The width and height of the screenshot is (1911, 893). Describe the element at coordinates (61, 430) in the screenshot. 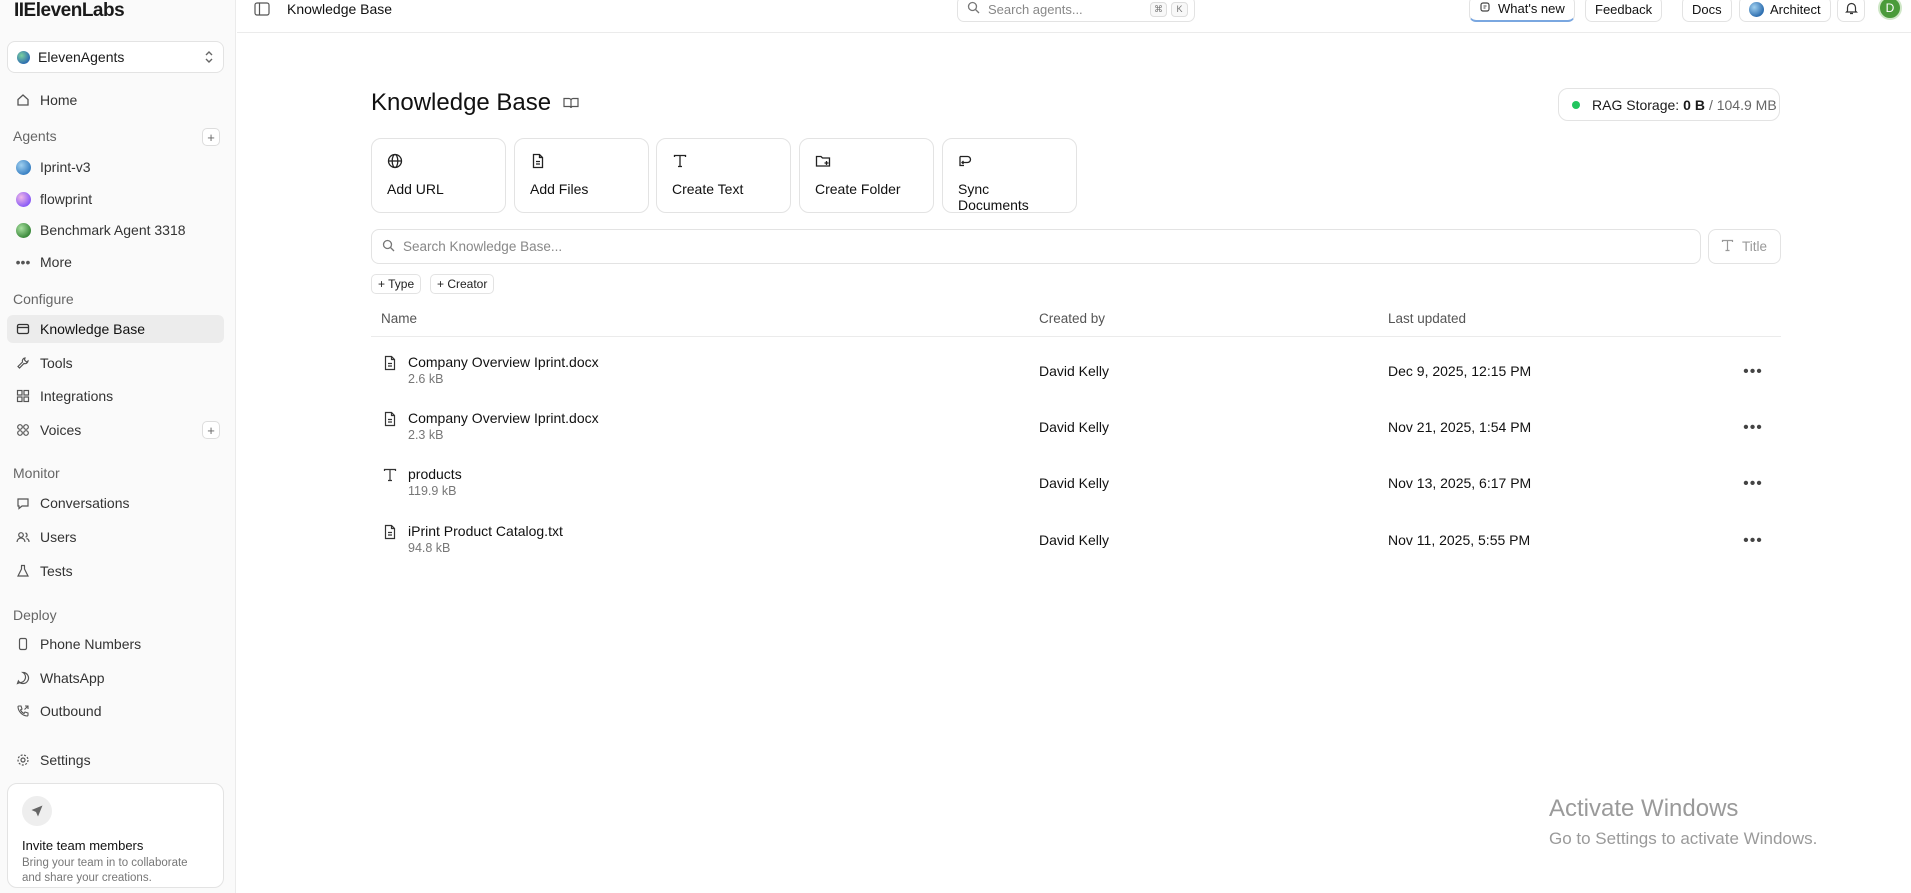

I see `sidebar-item-label: Voices` at that location.